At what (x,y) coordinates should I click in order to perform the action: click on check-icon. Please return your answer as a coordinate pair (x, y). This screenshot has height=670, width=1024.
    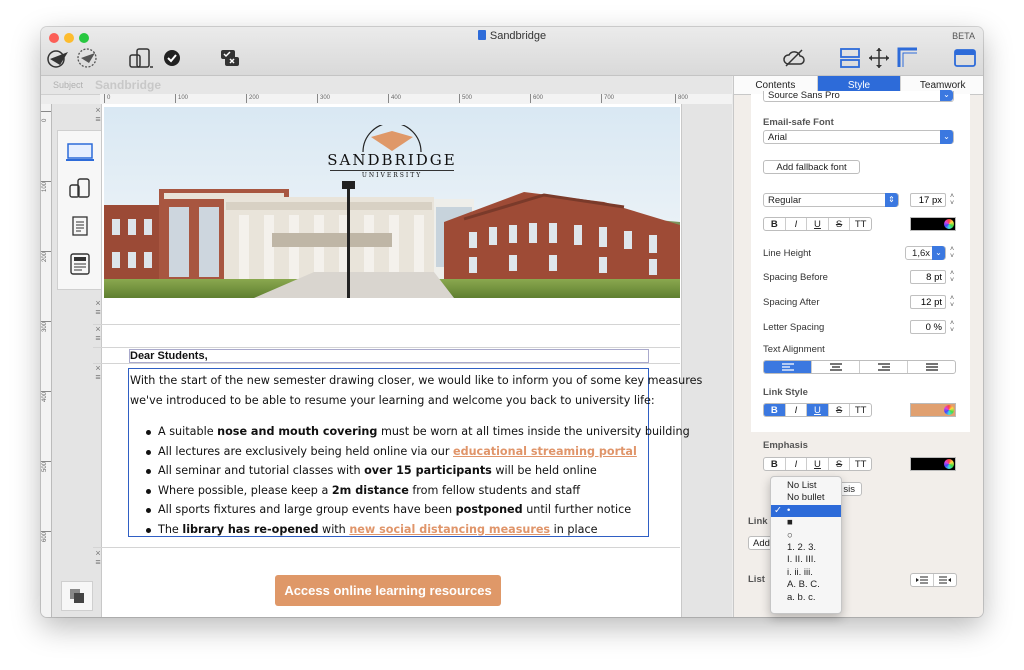
    Looking at the image, I should click on (172, 58).